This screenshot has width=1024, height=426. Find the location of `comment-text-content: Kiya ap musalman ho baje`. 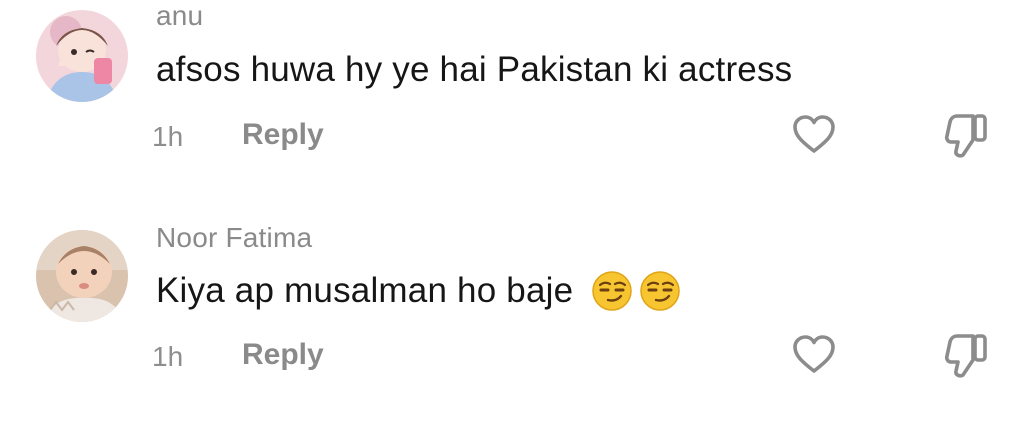

comment-text-content: Kiya ap musalman ho baje is located at coordinates (365, 290).